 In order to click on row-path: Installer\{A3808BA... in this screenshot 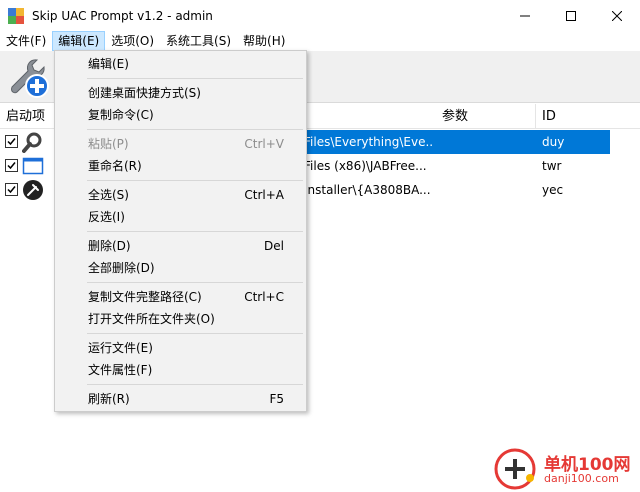, I will do `click(367, 190)`.